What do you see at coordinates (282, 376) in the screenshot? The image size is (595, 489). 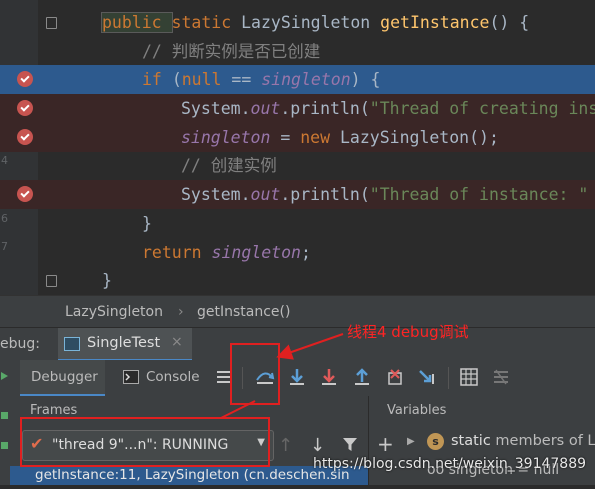 I see `annotation-arrows` at bounding box center [282, 376].